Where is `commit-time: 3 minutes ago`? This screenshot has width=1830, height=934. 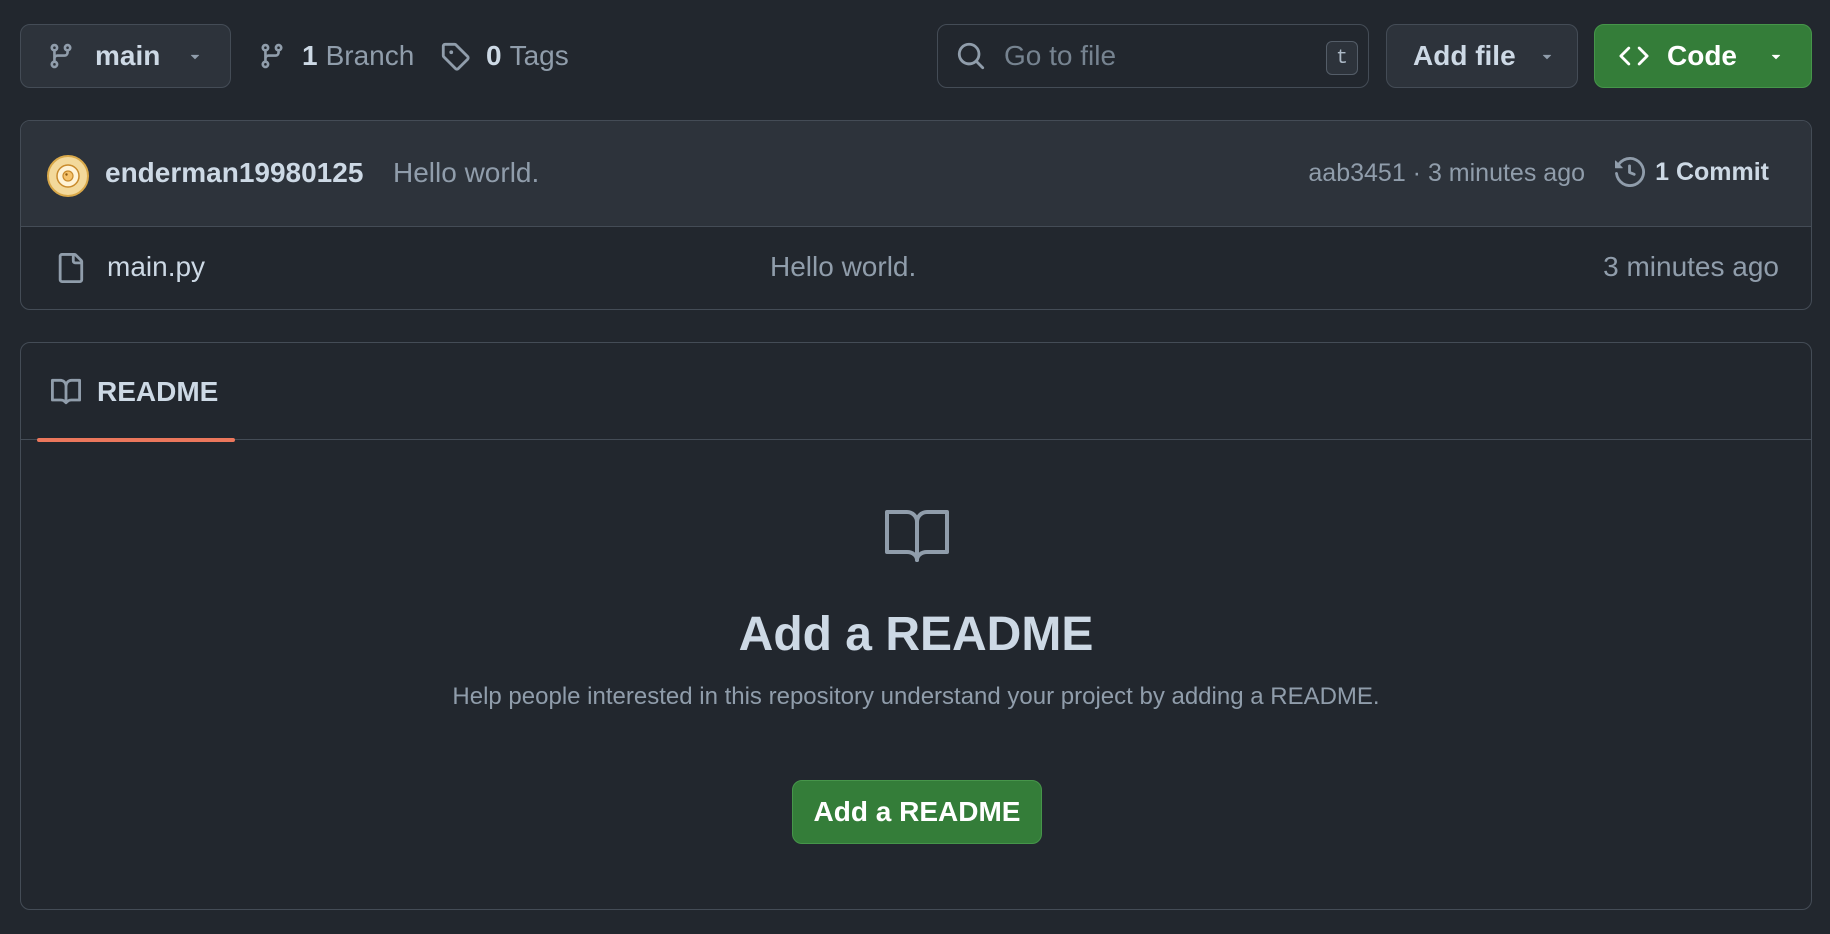
commit-time: 3 minutes ago is located at coordinates (1506, 173).